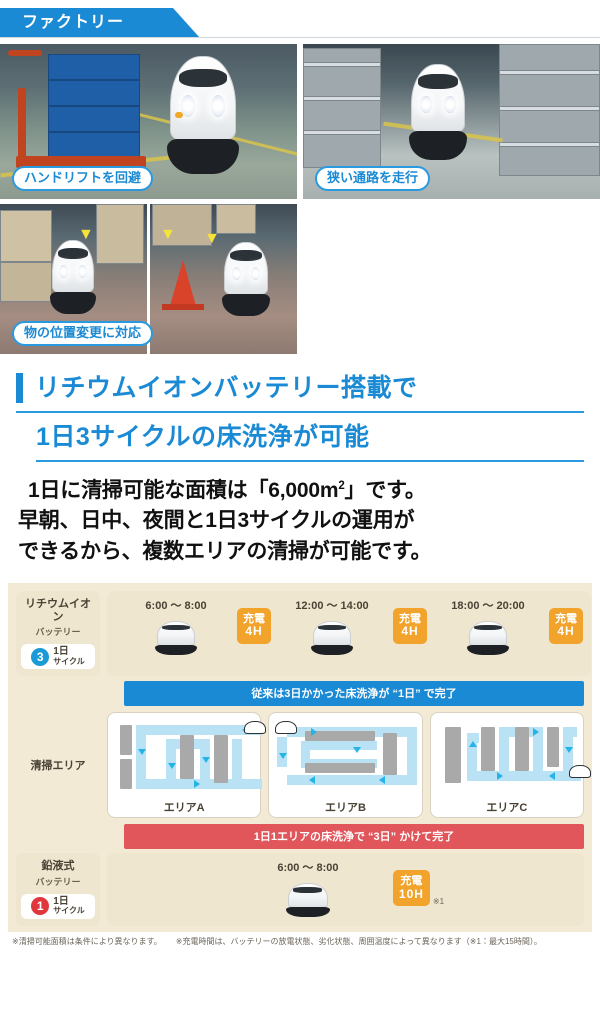  Describe the element at coordinates (40, 906) in the screenshot. I see `lead-acid-cycle-count: 1` at that location.